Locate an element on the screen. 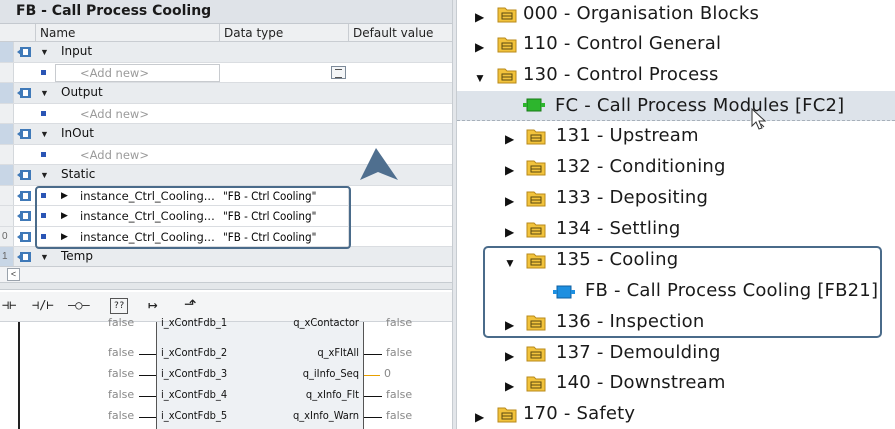  output-pin: q_xInfo_Warn is located at coordinates (325, 415).